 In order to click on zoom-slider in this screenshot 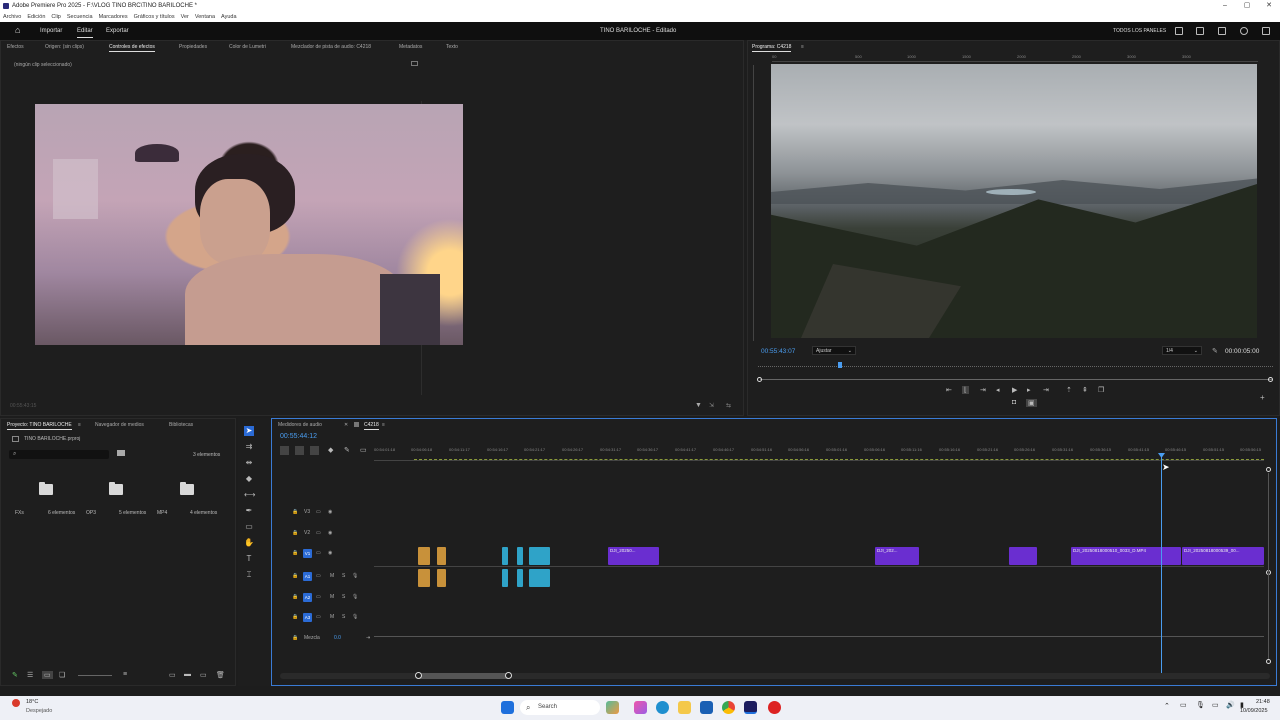, I will do `click(95, 675)`.